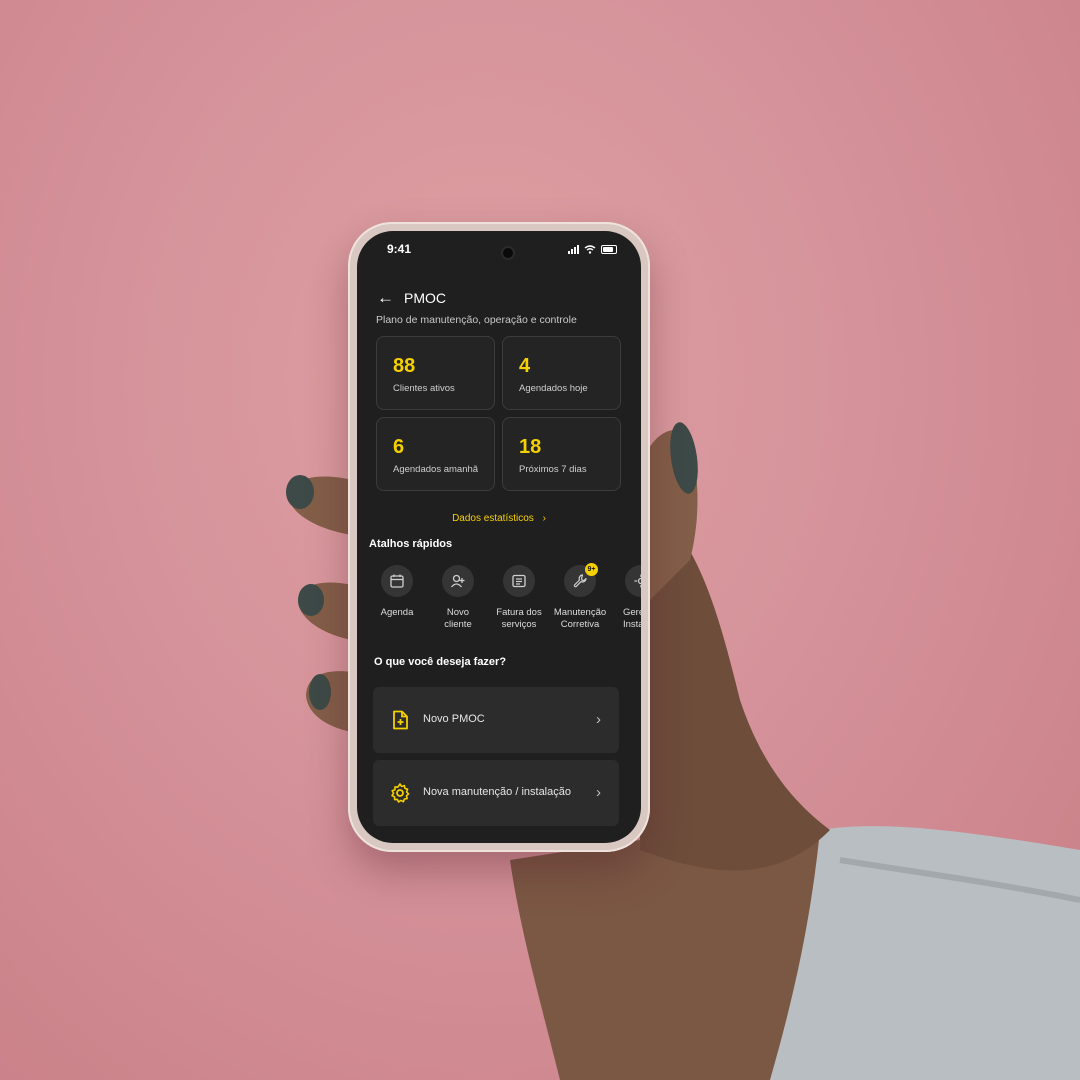 This screenshot has height=1080, width=1080. I want to click on stat-card-agendados-hoje: 4 Agendados hoje, so click(561, 373).